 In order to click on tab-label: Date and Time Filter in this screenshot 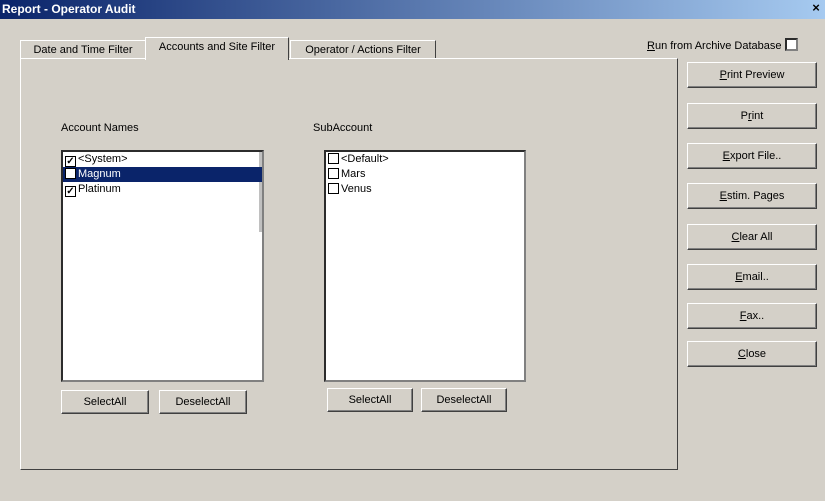, I will do `click(83, 50)`.